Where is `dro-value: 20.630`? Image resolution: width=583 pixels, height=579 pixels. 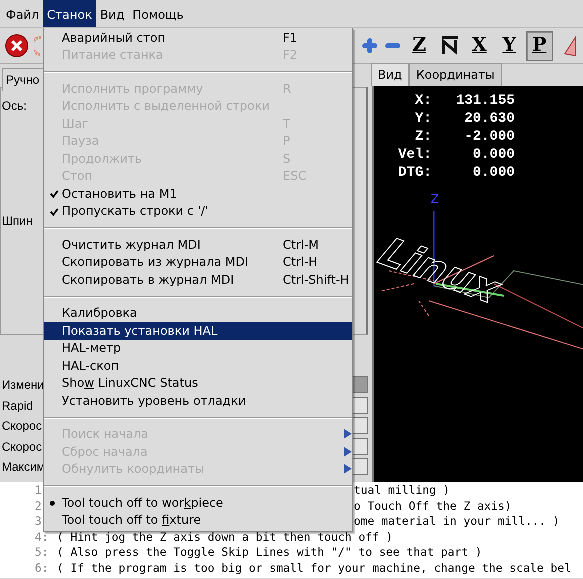 dro-value: 20.630 is located at coordinates (489, 119).